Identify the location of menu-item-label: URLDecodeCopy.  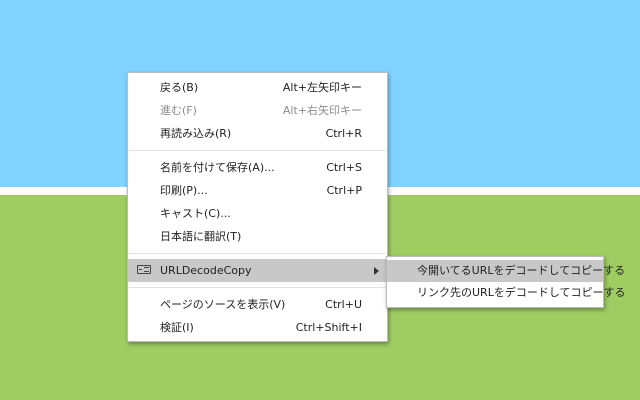
(206, 270).